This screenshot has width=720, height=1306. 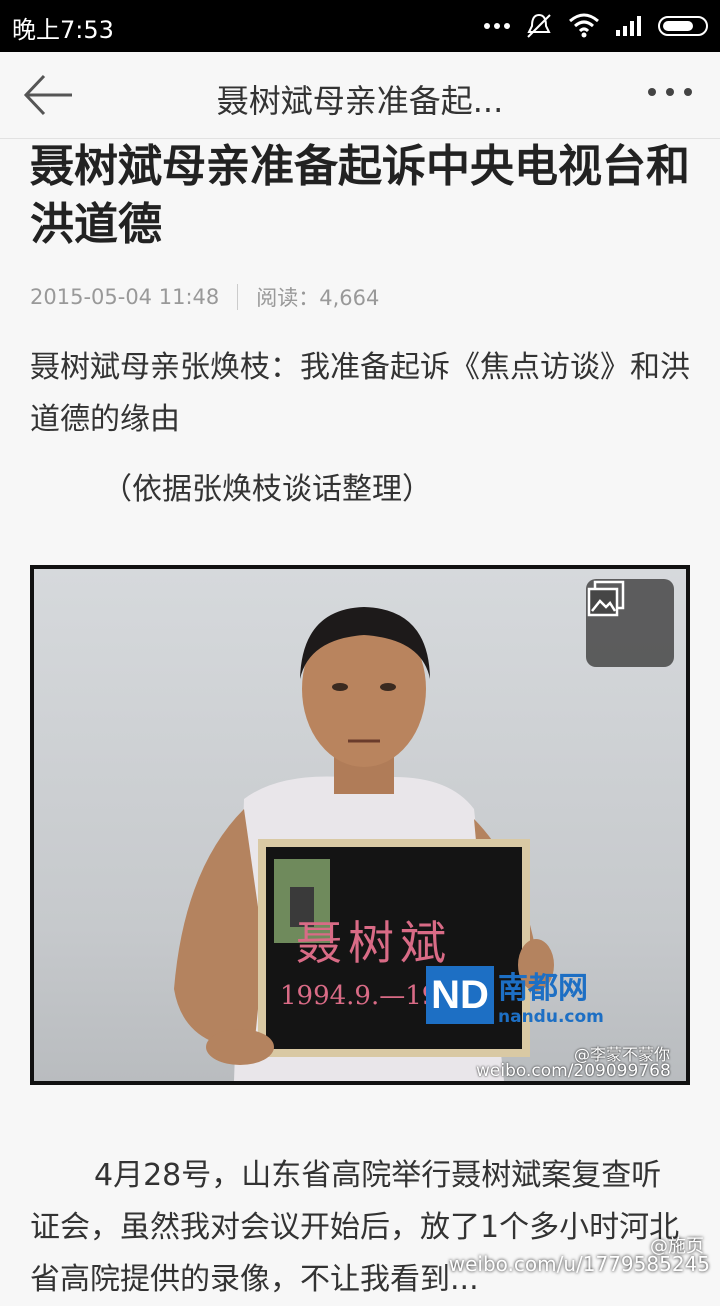 I want to click on more-dots-icon, so click(x=670, y=92).